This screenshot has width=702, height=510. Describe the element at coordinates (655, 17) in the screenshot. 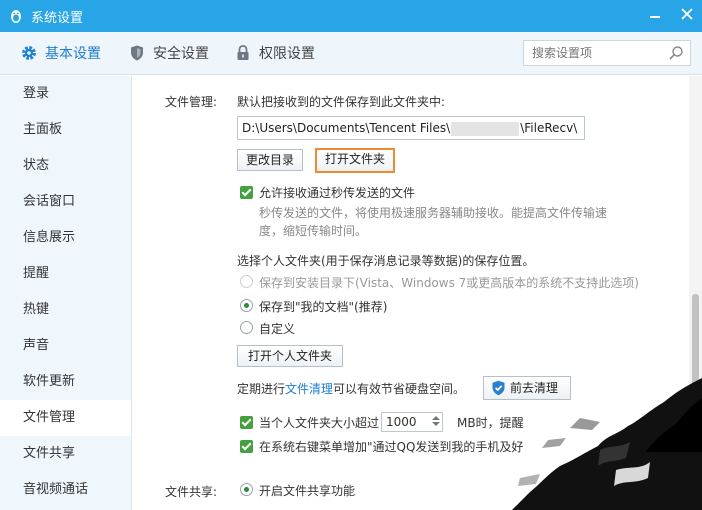

I see `minimize-icon` at that location.